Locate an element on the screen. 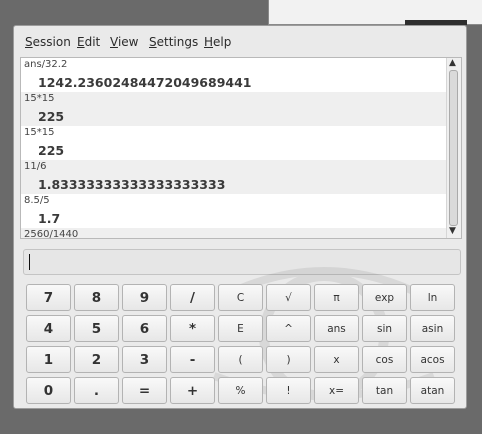 Image resolution: width=482 pixels, height=434 pixels. key-4: 4 is located at coordinates (48, 328).